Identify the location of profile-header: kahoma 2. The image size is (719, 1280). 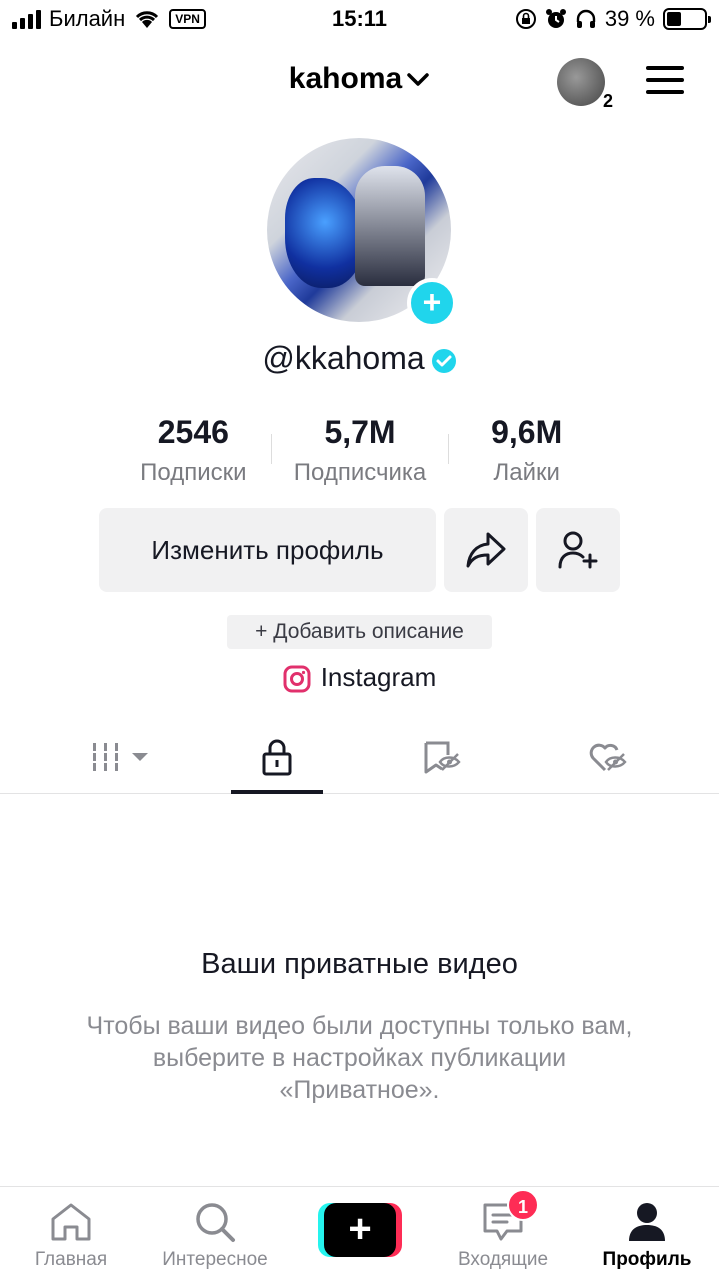
(359, 80).